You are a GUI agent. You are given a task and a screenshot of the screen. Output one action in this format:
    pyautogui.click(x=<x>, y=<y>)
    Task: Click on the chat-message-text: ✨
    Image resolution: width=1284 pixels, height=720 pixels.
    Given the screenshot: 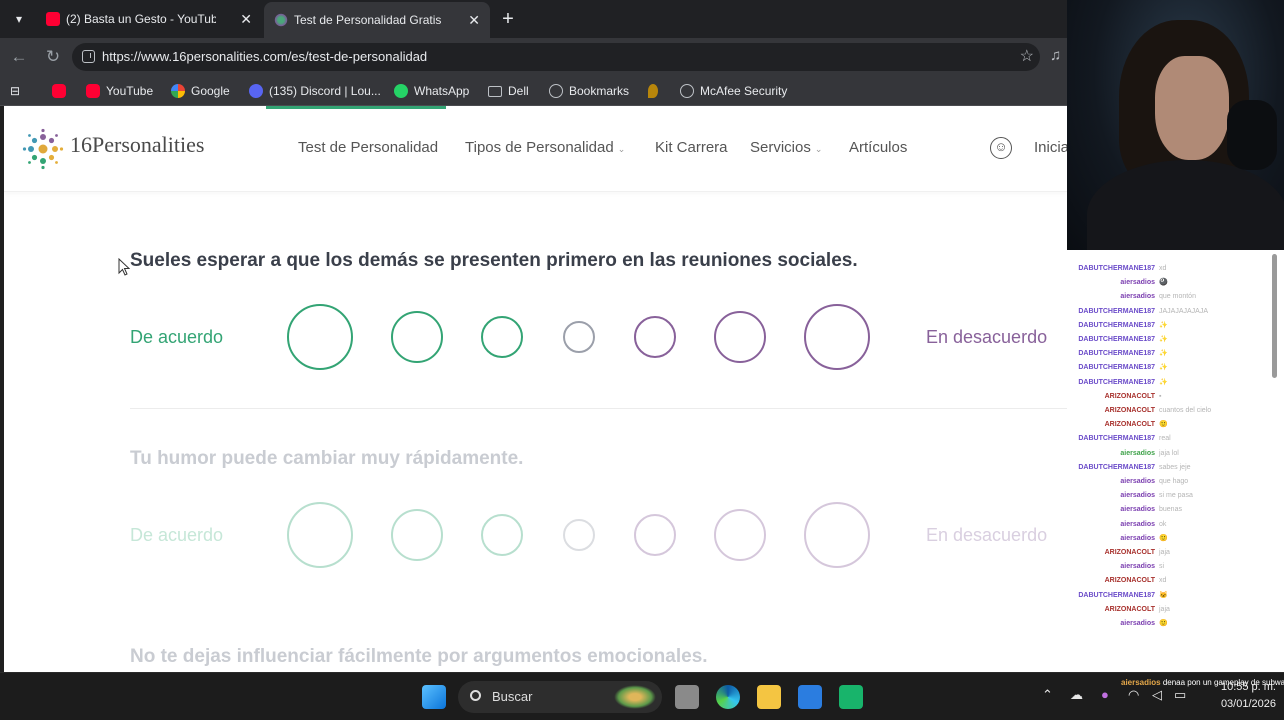 What is the action you would take?
    pyautogui.click(x=1163, y=354)
    